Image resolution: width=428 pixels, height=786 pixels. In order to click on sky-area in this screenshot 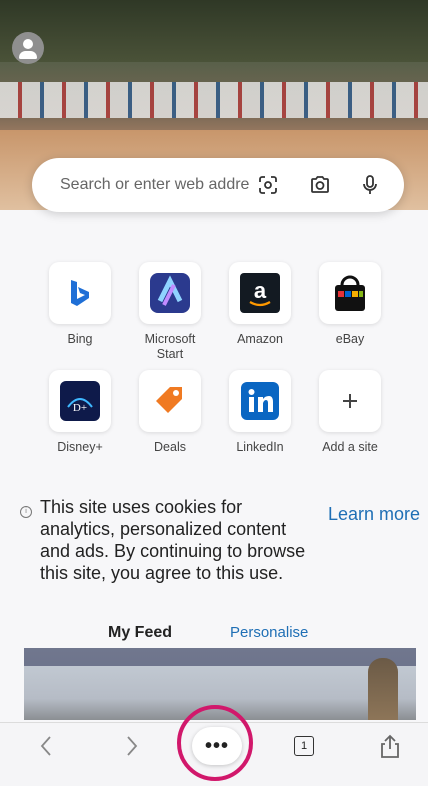, I will do `click(214, 31)`.